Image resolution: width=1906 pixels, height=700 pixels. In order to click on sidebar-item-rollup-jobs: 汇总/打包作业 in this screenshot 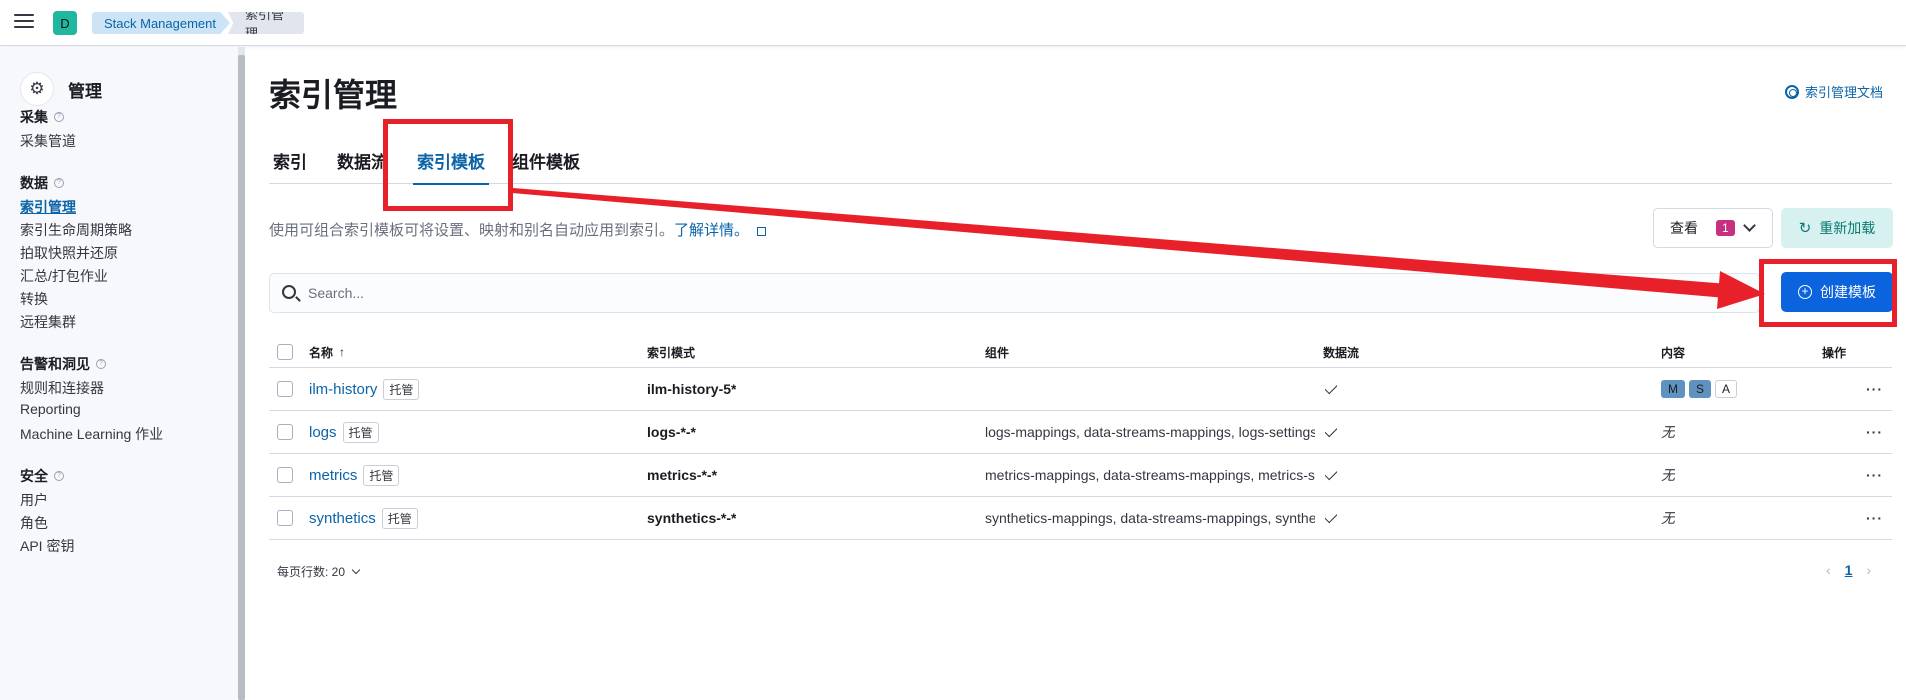, I will do `click(64, 276)`.